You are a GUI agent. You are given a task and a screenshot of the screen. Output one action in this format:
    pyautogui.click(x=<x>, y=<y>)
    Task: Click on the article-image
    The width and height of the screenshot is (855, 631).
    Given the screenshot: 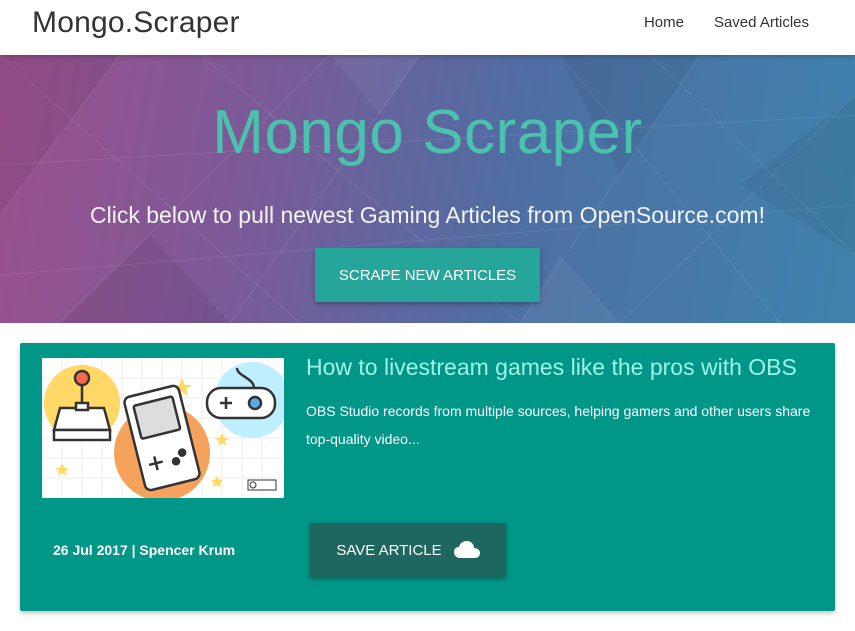 What is the action you would take?
    pyautogui.click(x=163, y=428)
    